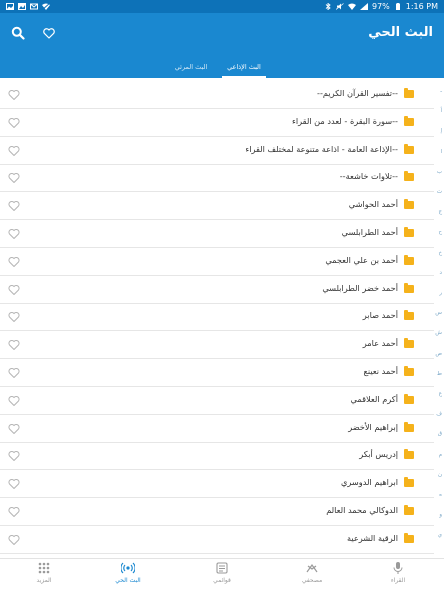 Image resolution: width=444 pixels, height=592 pixels. I want to click on gallery-icon, so click(22, 6).